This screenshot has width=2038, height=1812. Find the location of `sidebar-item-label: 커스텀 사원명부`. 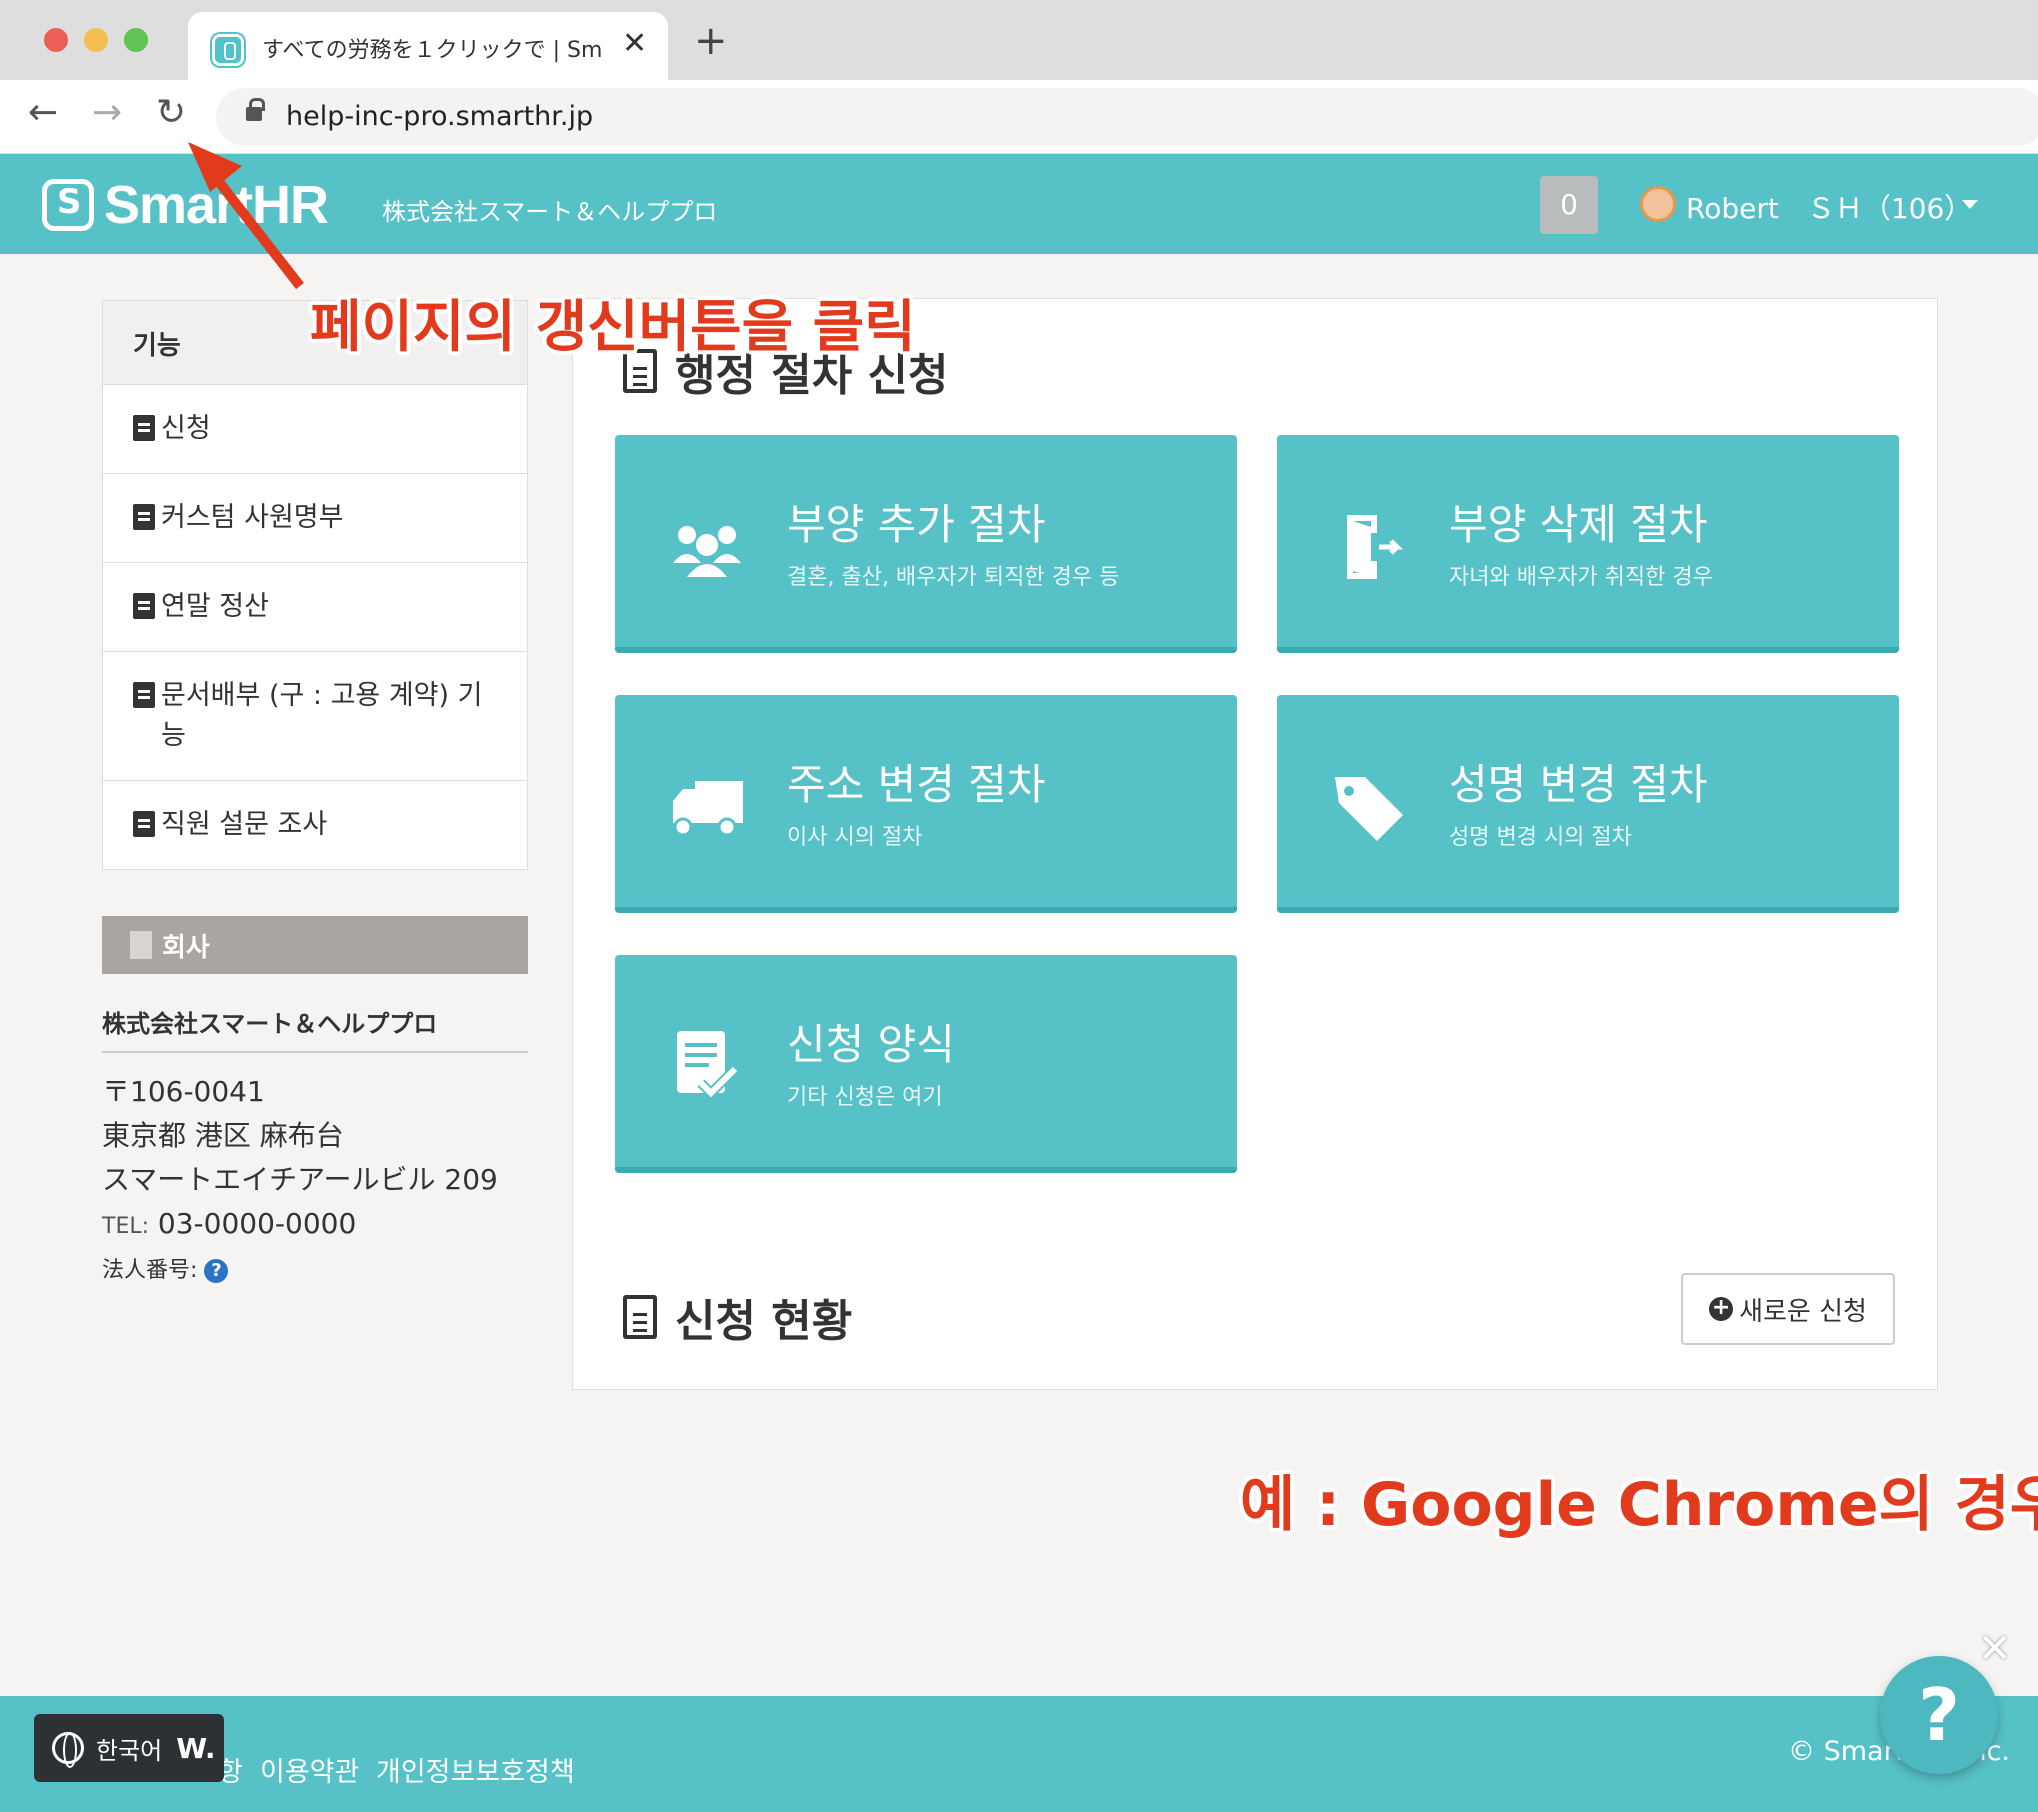

sidebar-item-label: 커스텀 사원명부 is located at coordinates (252, 517).